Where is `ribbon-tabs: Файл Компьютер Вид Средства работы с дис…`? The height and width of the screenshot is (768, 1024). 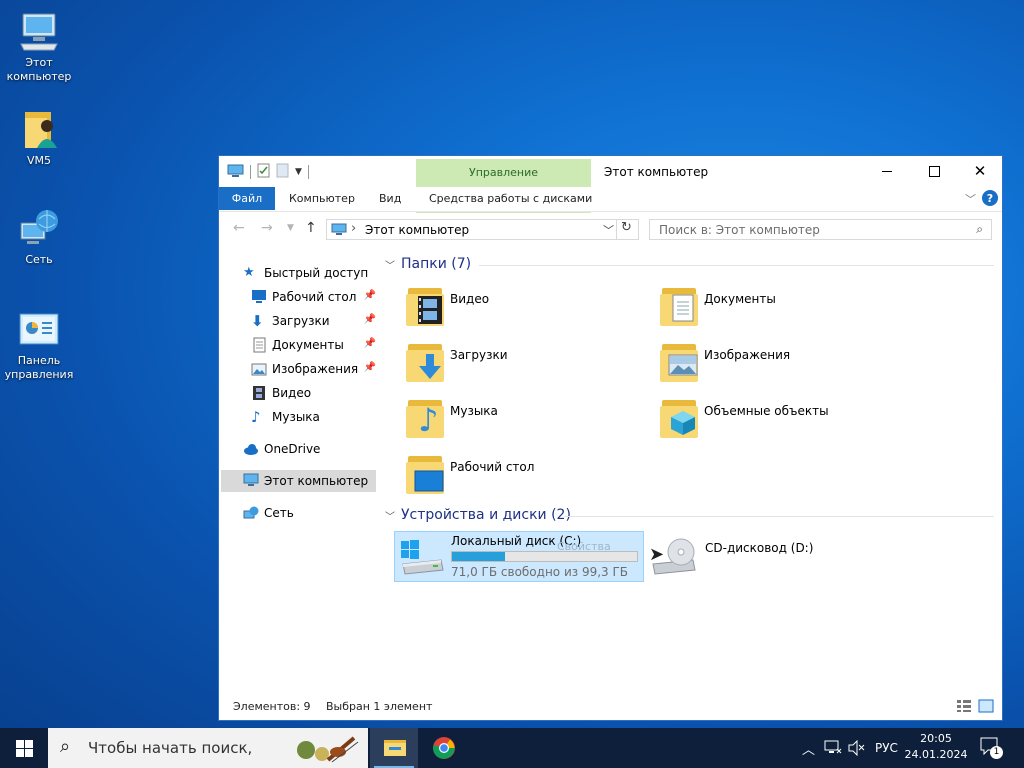 ribbon-tabs: Файл Компьютер Вид Средства работы с дис… is located at coordinates (610, 199).